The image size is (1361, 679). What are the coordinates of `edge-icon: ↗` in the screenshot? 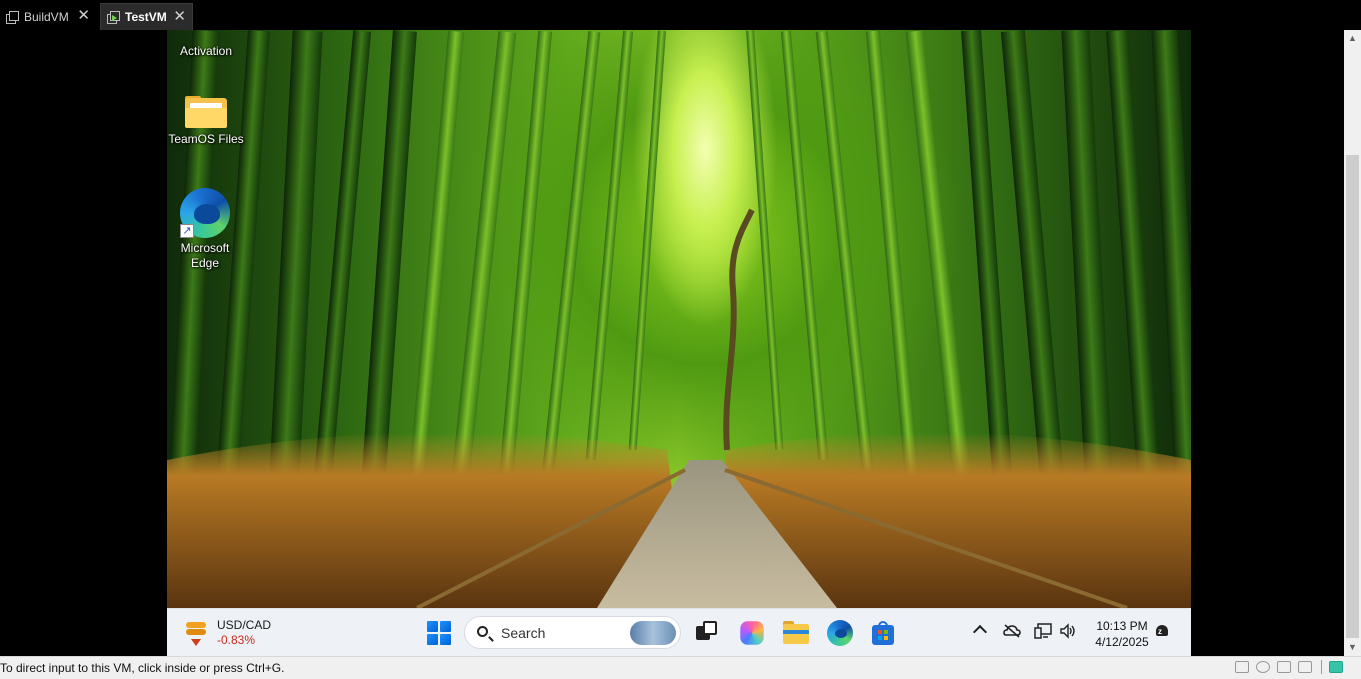 It's located at (205, 213).